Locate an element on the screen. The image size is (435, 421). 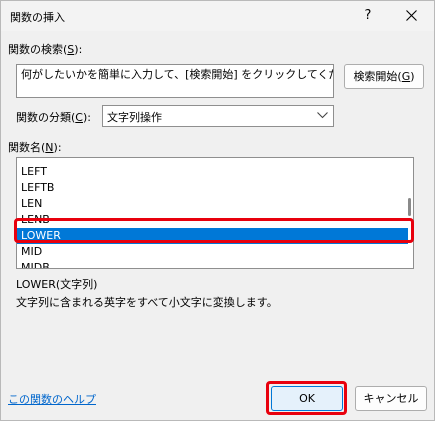
category-label: 関数の分類(C): is located at coordinates (53, 117).